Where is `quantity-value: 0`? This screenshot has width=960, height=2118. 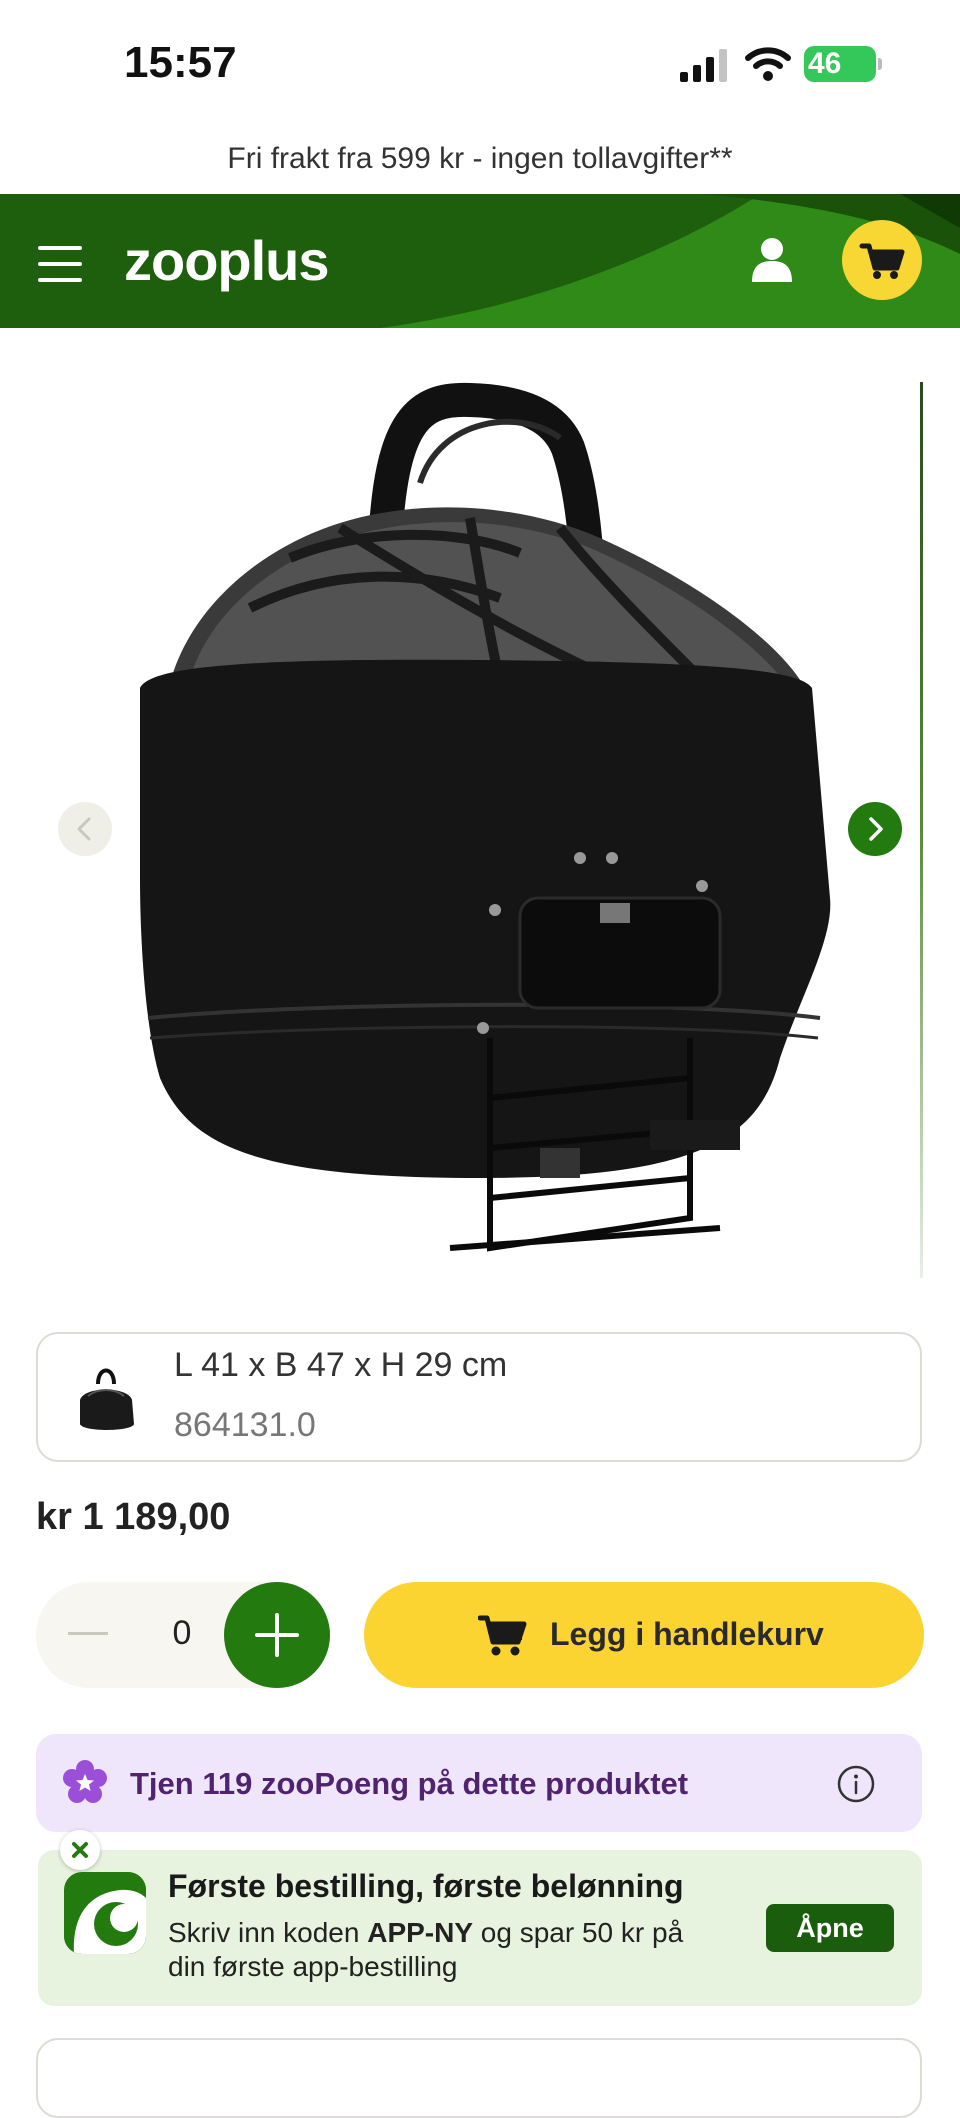 quantity-value: 0 is located at coordinates (182, 1633).